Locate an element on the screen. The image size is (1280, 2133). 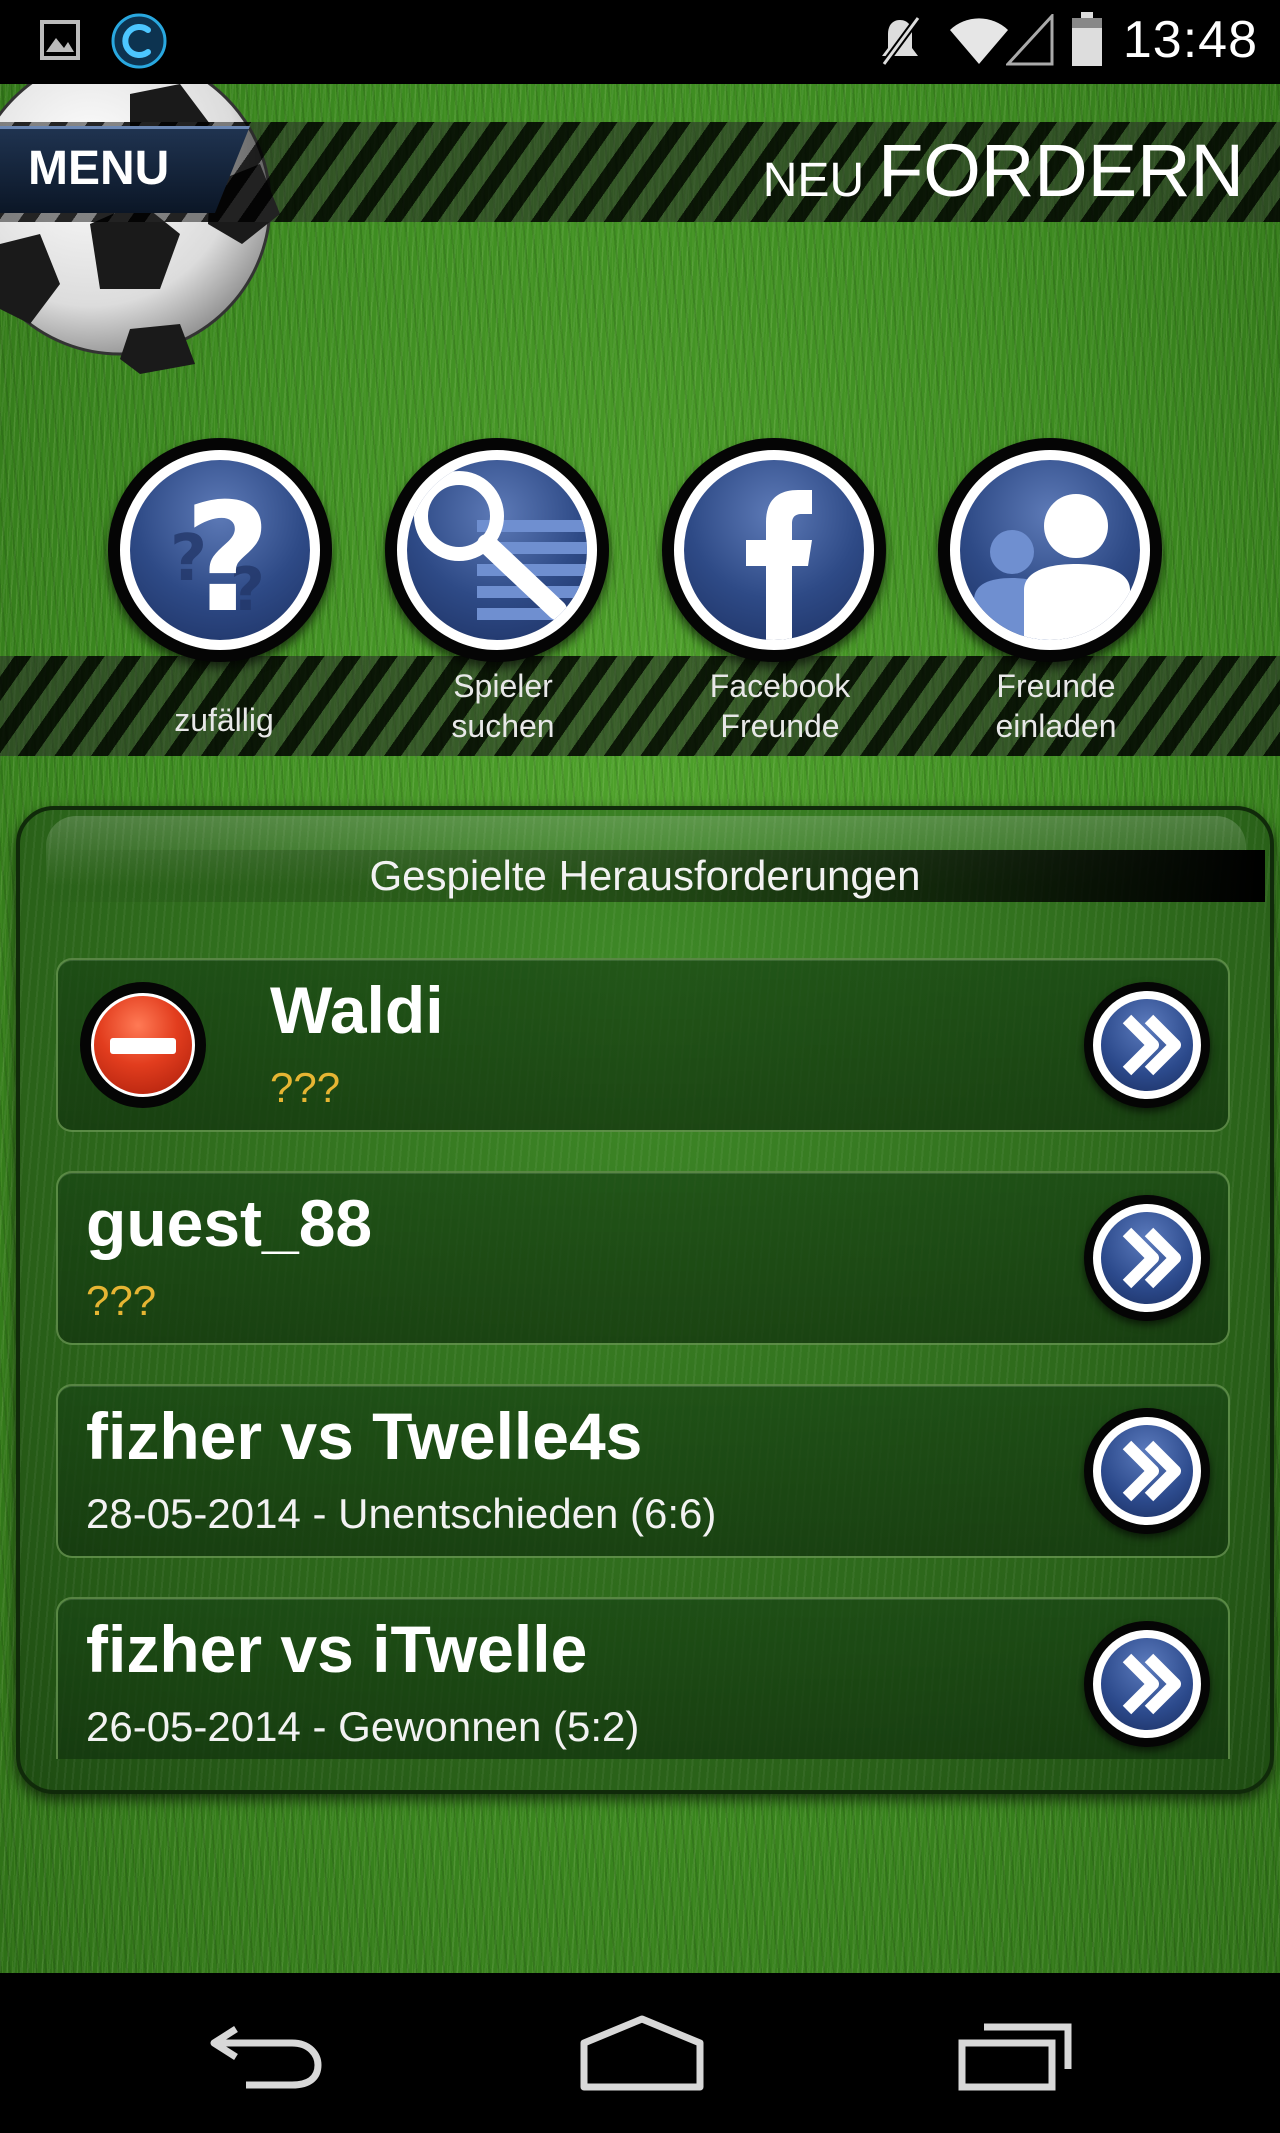
navigation-bar is located at coordinates (640, 2053).